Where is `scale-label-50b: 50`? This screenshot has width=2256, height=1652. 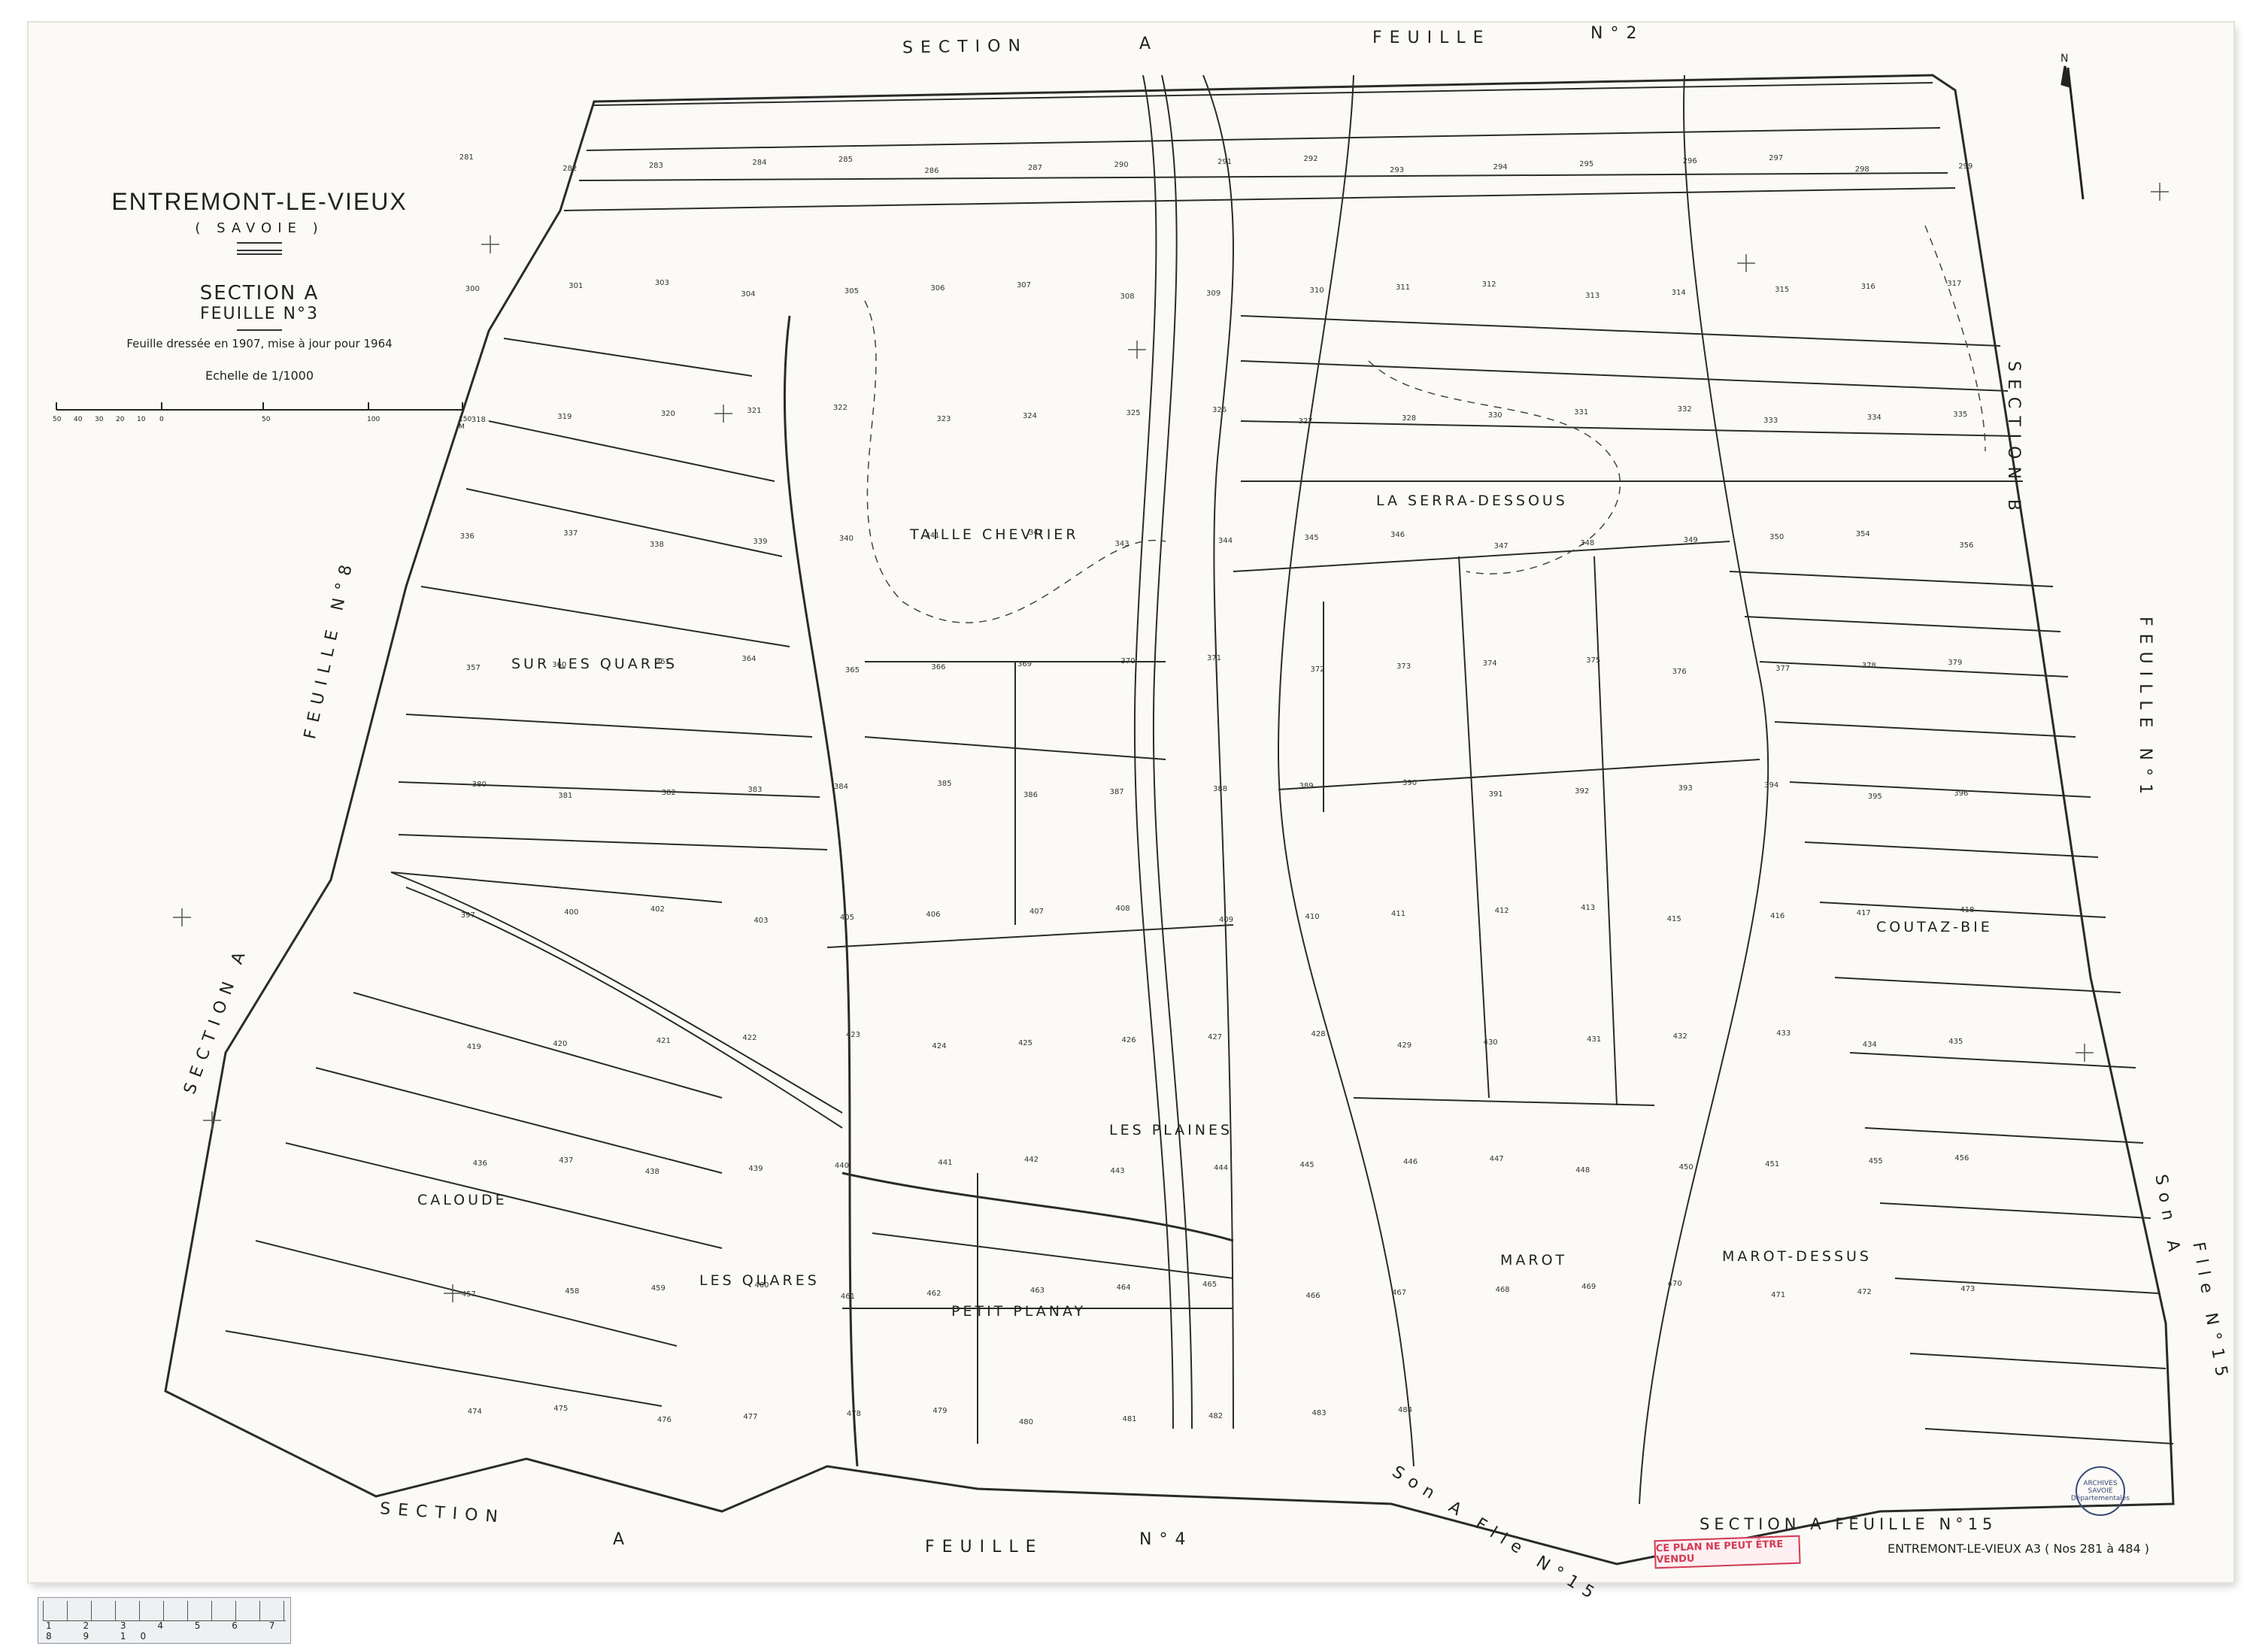
scale-label-50b: 50 is located at coordinates (266, 419).